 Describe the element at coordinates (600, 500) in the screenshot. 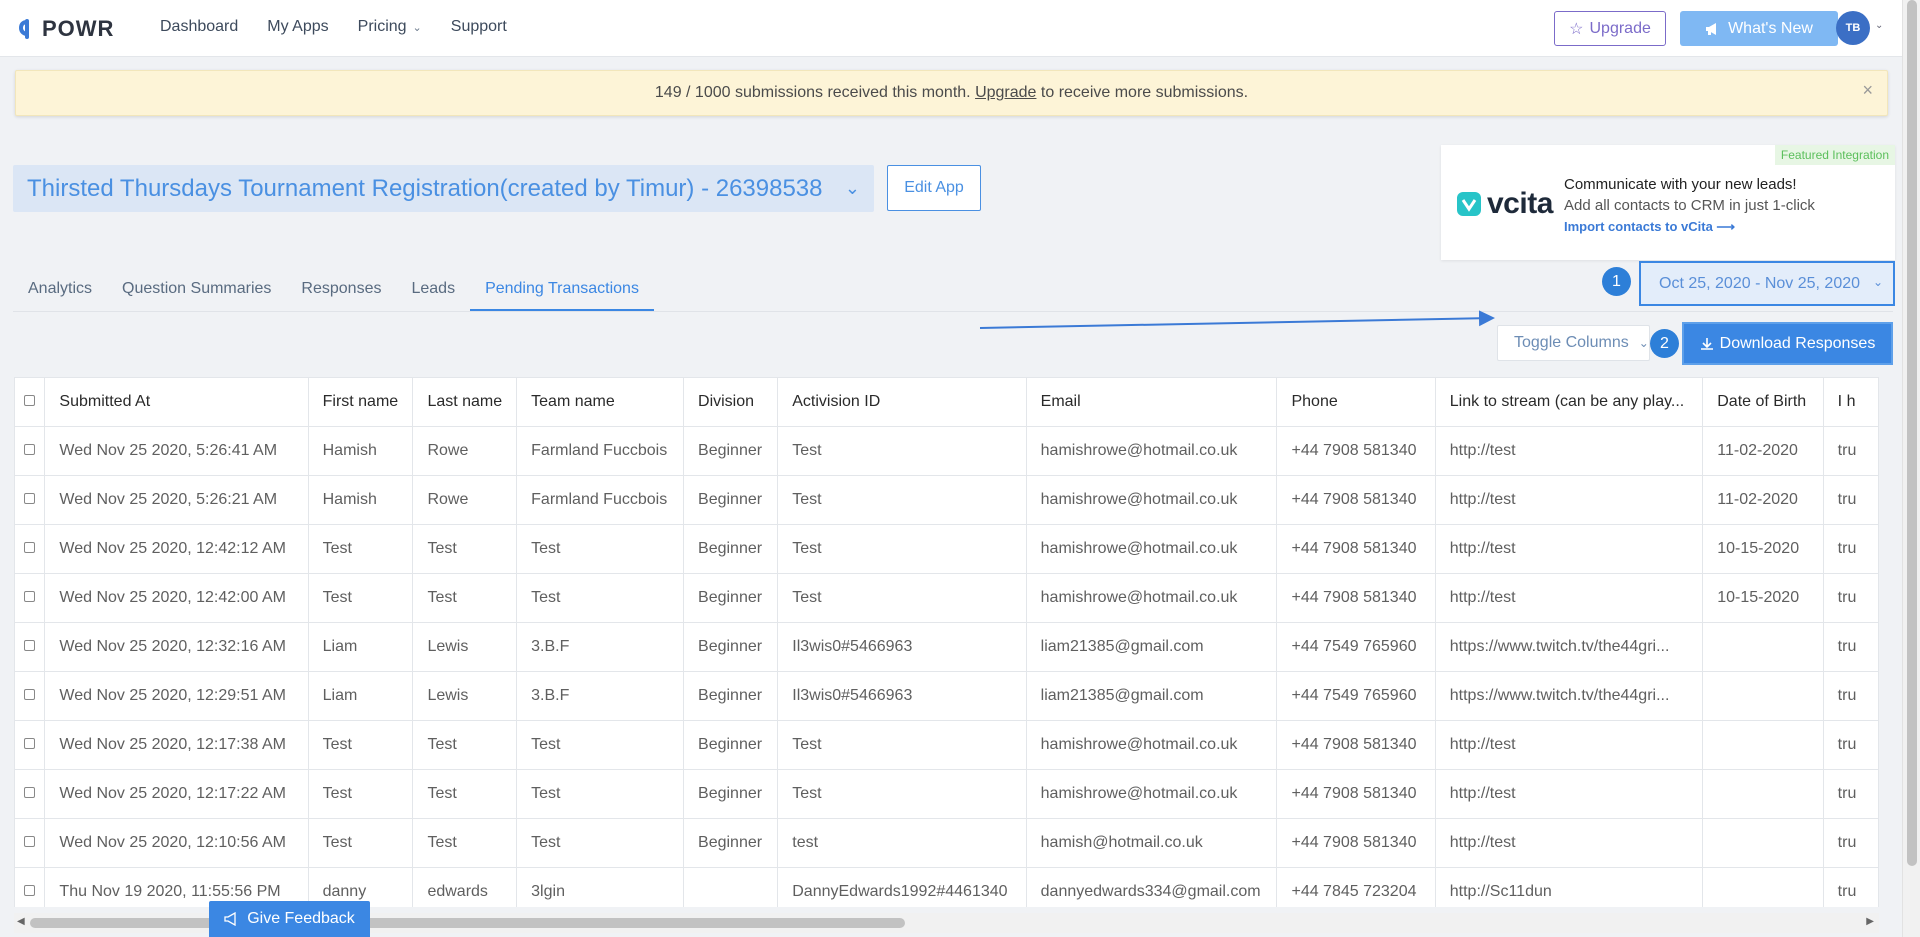

I see `table-cell: Farmland Fuccbois` at that location.